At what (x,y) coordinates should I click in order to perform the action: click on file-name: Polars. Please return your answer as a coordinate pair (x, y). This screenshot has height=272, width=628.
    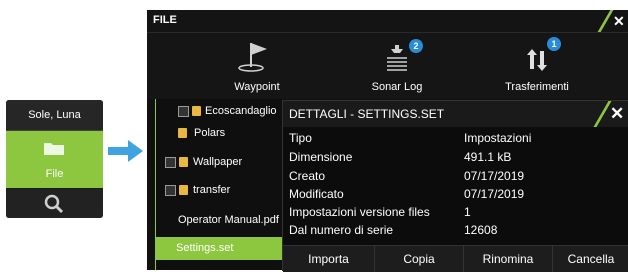
    Looking at the image, I should click on (210, 133).